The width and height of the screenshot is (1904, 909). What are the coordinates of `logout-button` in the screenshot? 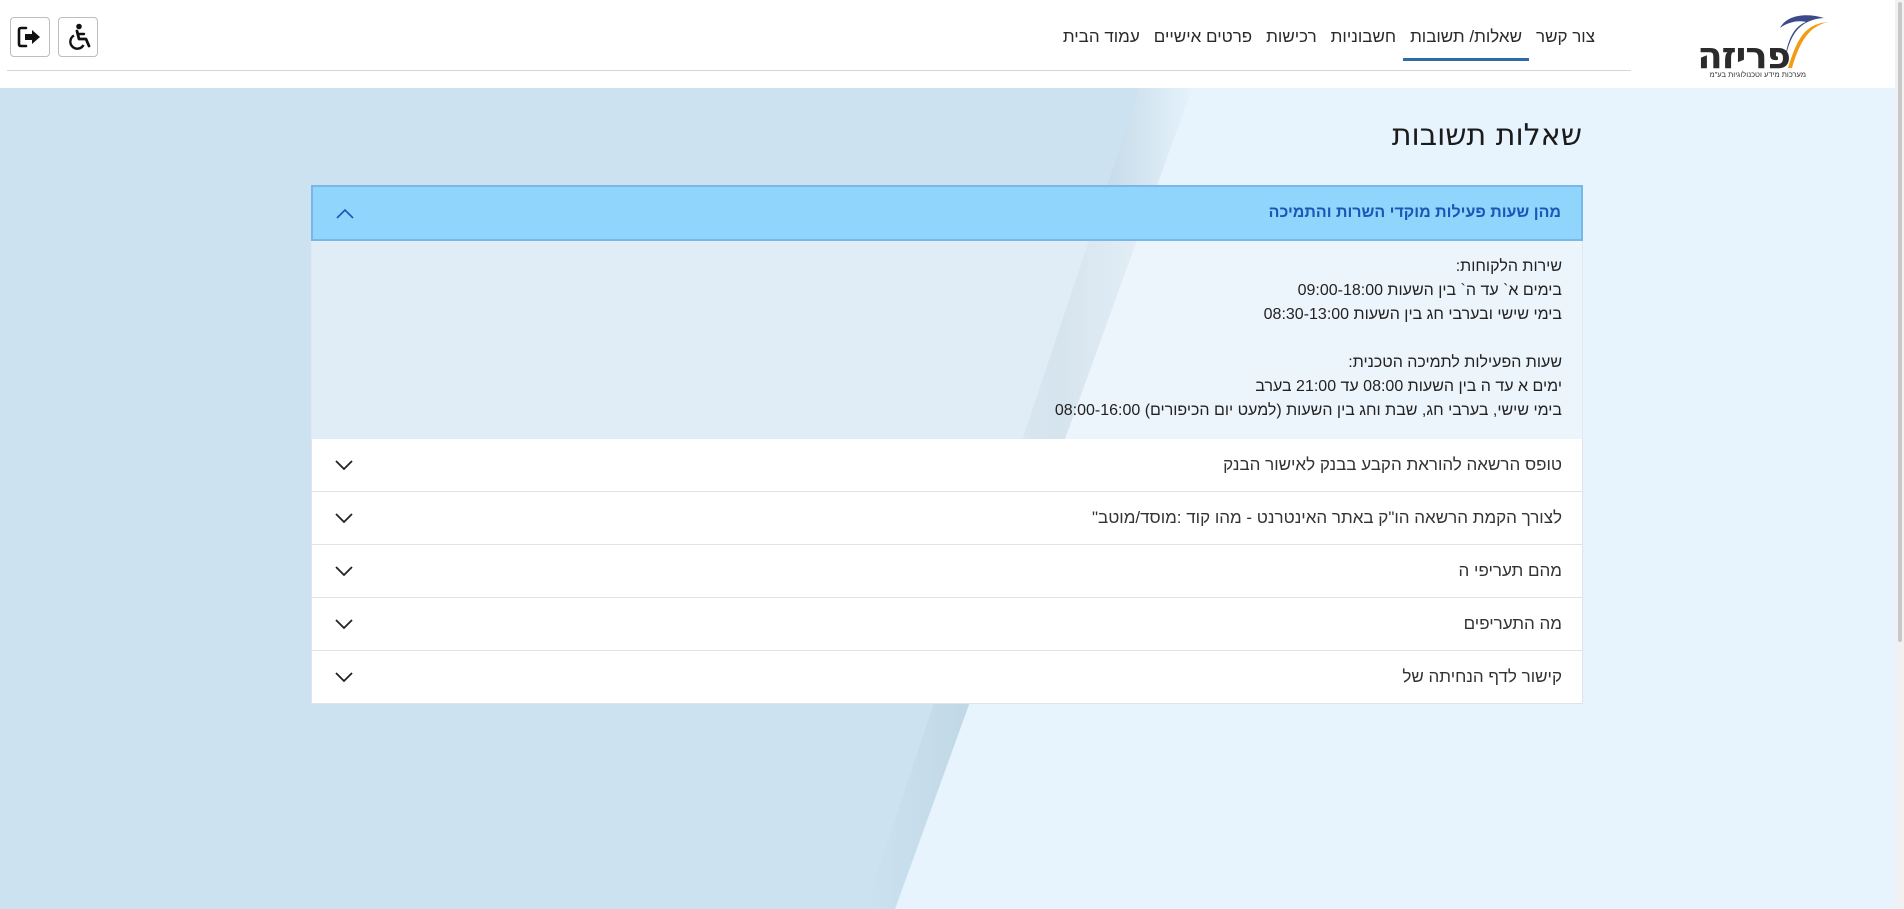 It's located at (30, 37).